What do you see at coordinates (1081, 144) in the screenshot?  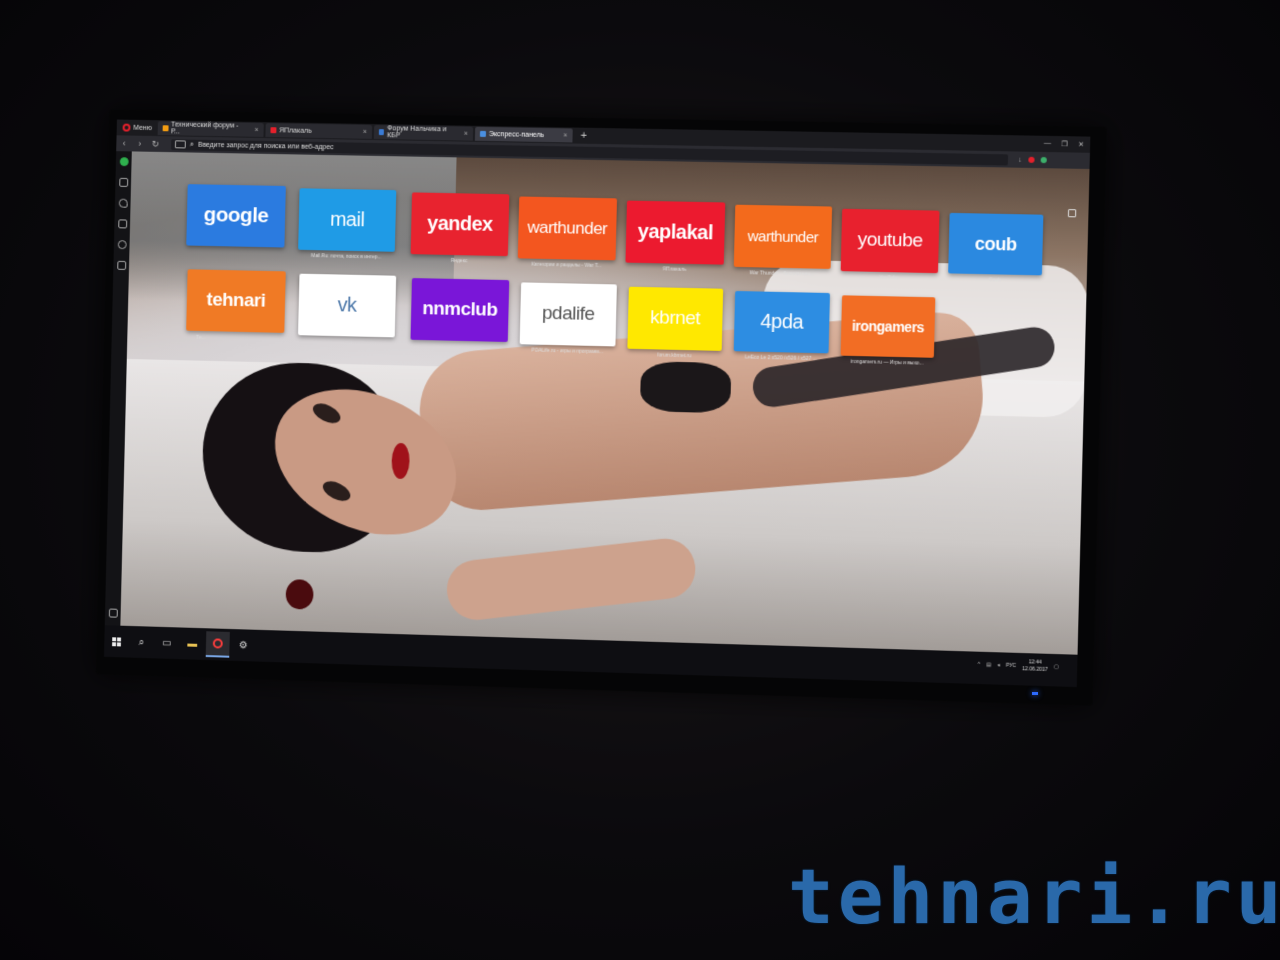 I see `close-window-icon: ✕` at bounding box center [1081, 144].